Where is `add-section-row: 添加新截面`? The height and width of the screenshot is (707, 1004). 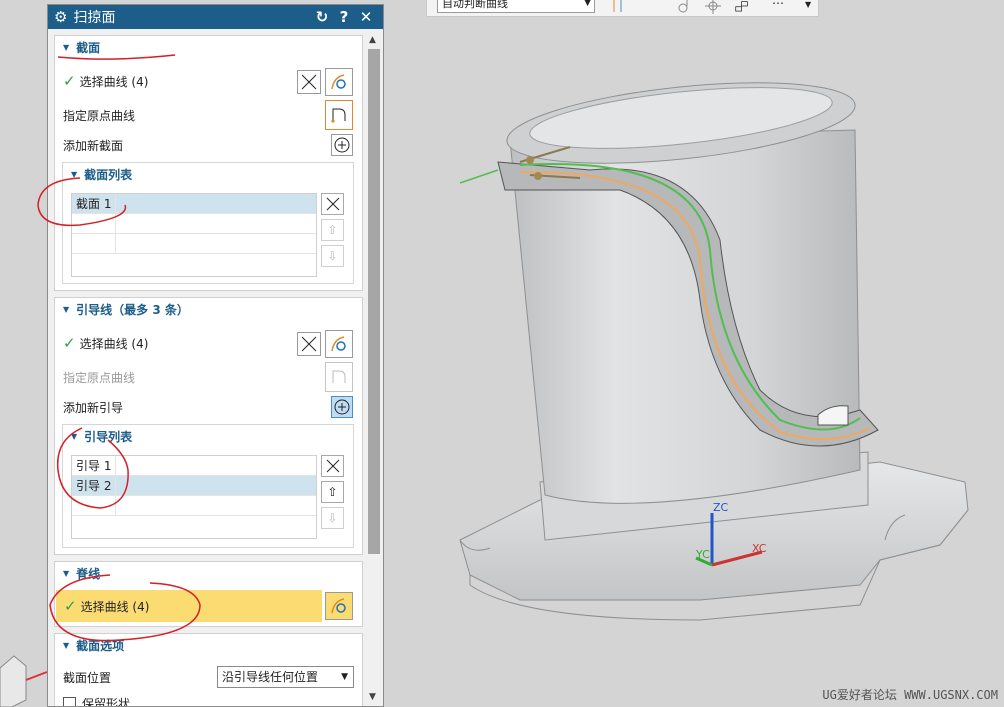 add-section-row: 添加新截面 is located at coordinates (208, 145).